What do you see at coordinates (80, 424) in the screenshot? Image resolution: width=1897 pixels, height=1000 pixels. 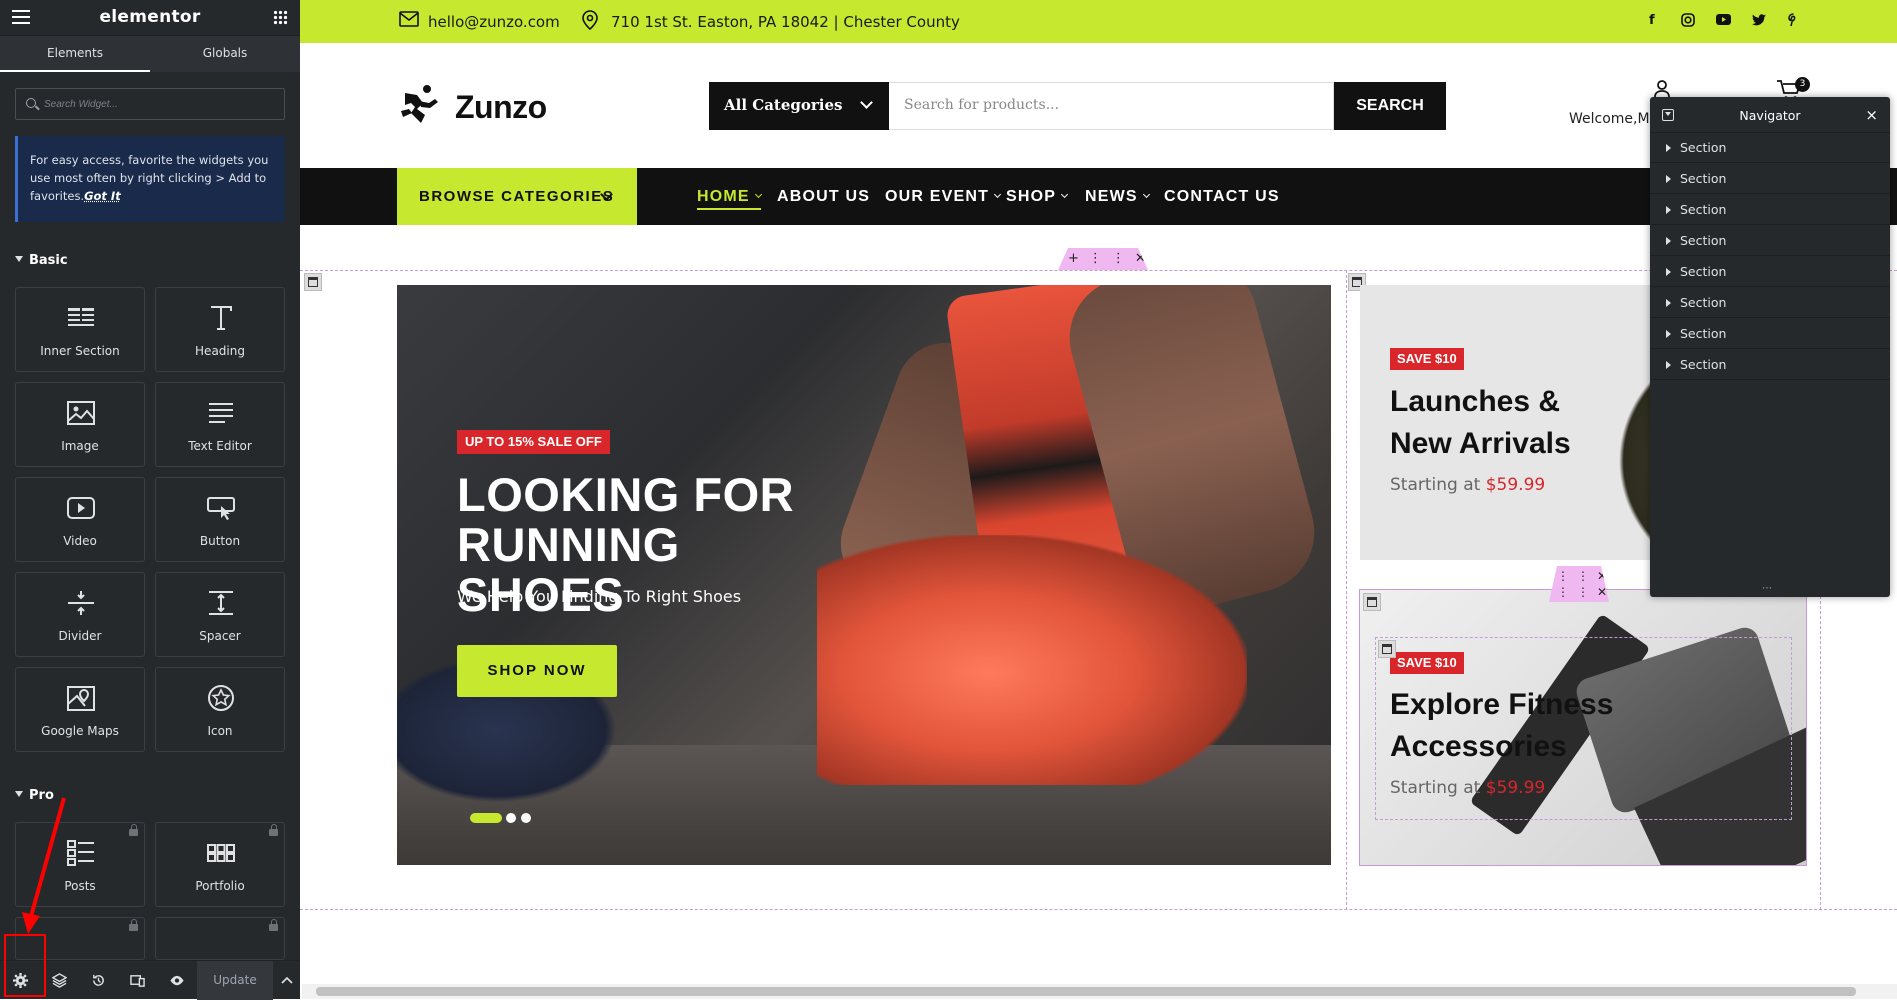 I see `widget-image: Image` at bounding box center [80, 424].